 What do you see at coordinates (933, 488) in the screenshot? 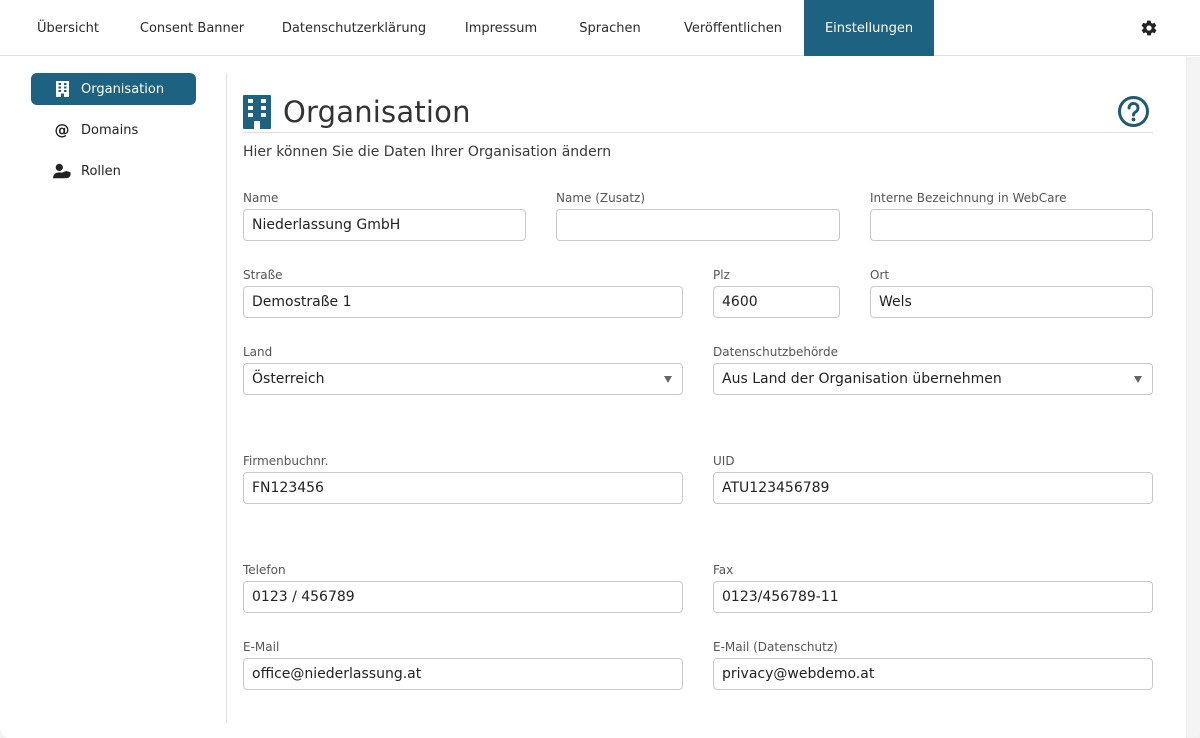
I see `uid-field: ATU123456789` at bounding box center [933, 488].